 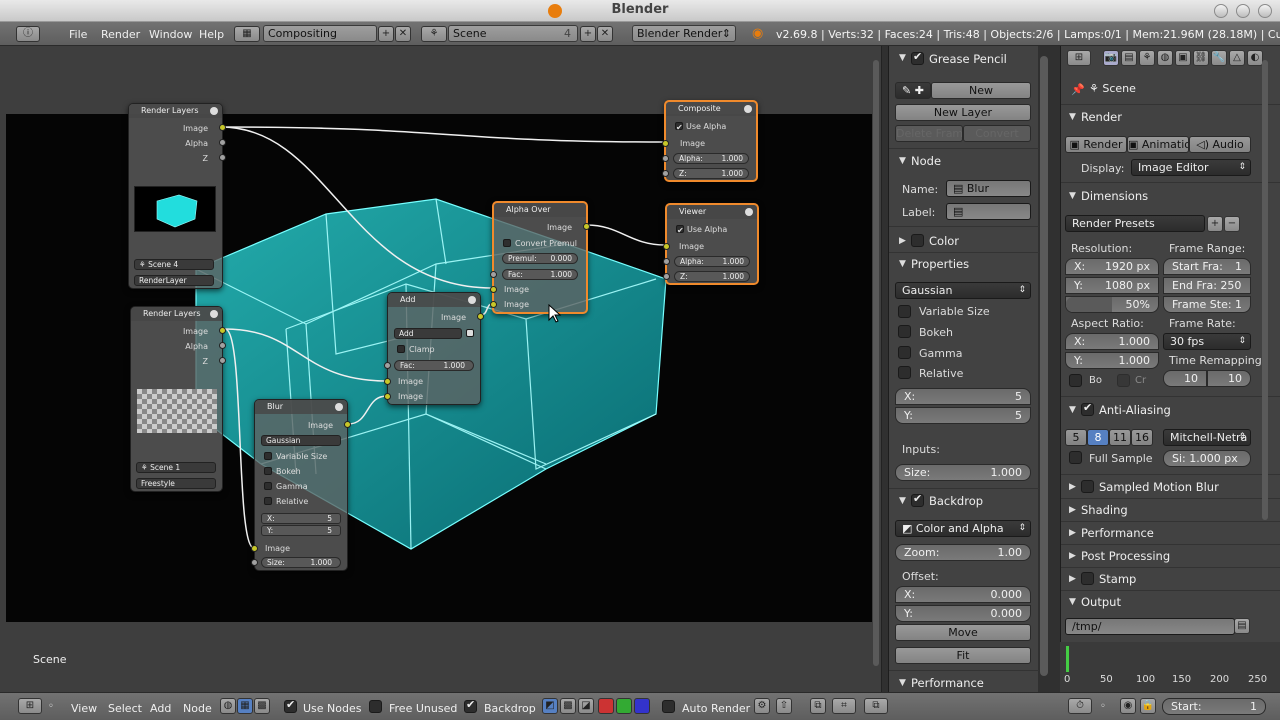 What do you see at coordinates (30, 706) in the screenshot?
I see `editor-type-icon: ⊞` at bounding box center [30, 706].